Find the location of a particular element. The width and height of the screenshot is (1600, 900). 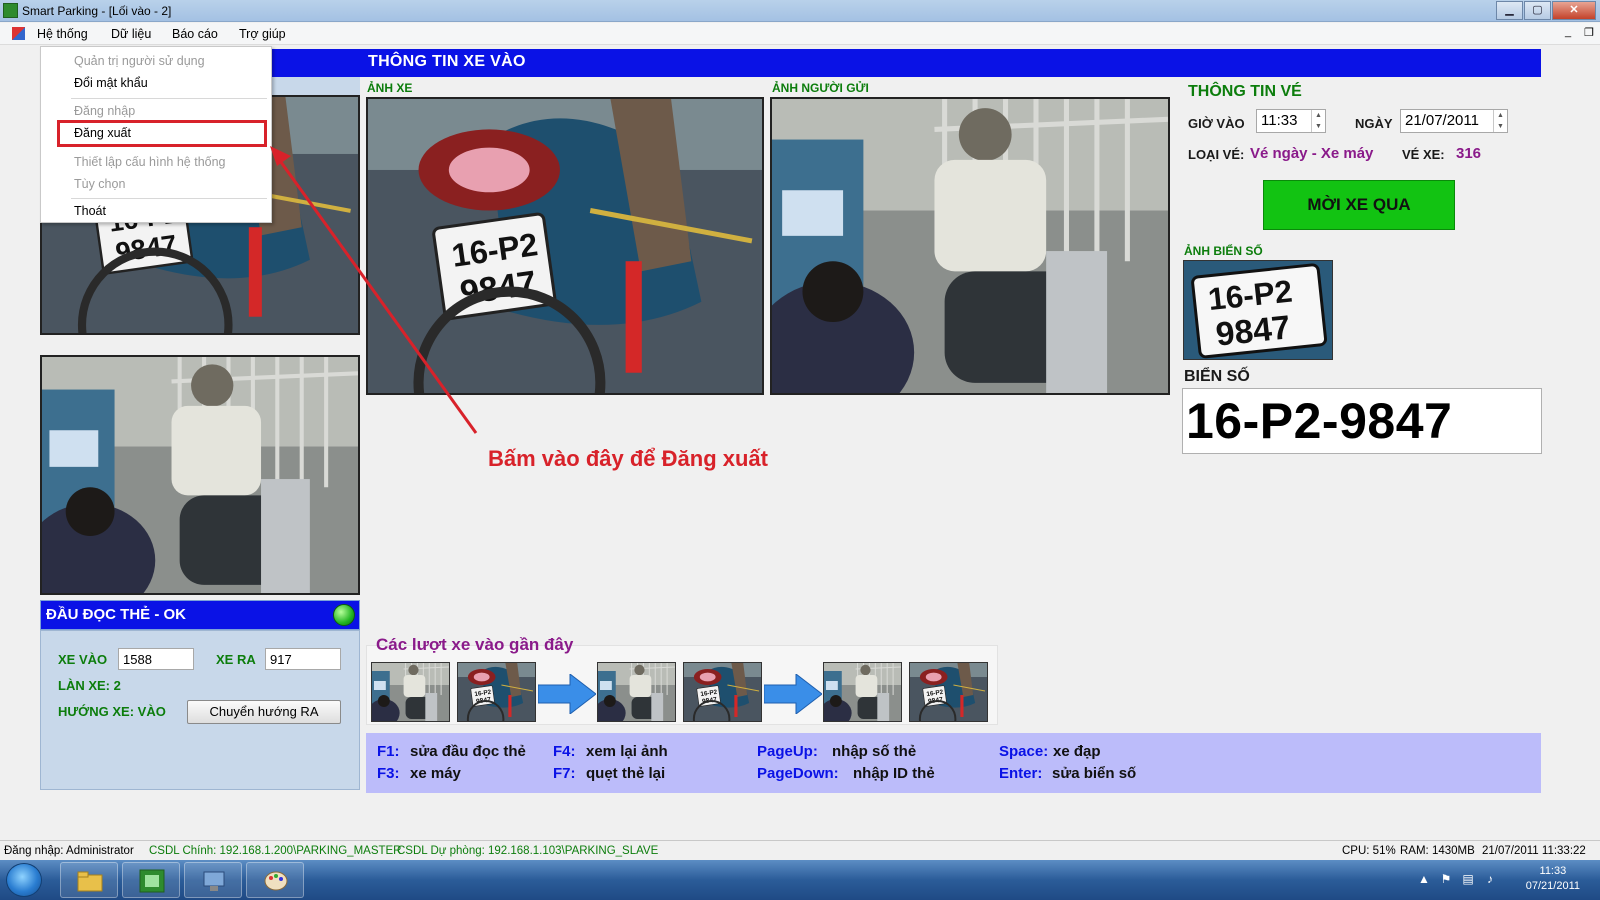

menu-he-thong: Hệ thống is located at coordinates (62, 34).